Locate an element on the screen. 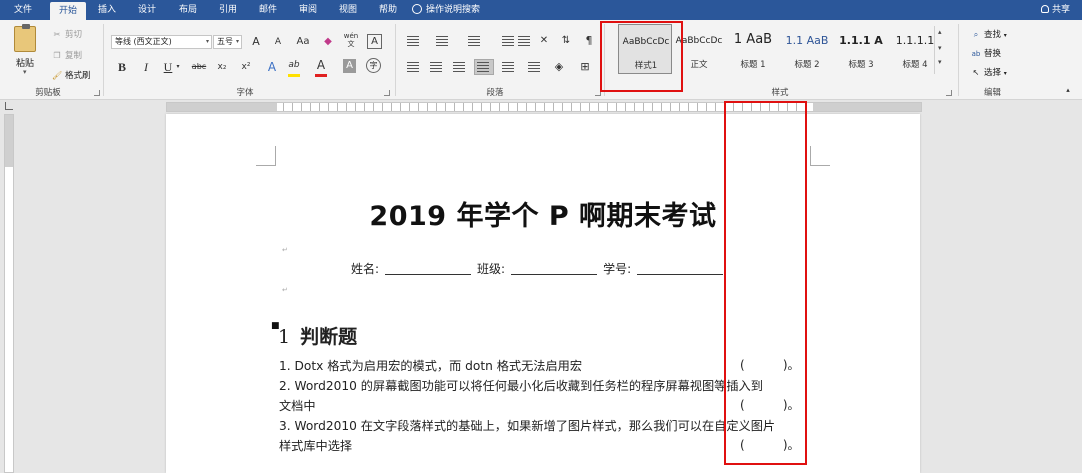  multilevel-list-button is located at coordinates (474, 41).